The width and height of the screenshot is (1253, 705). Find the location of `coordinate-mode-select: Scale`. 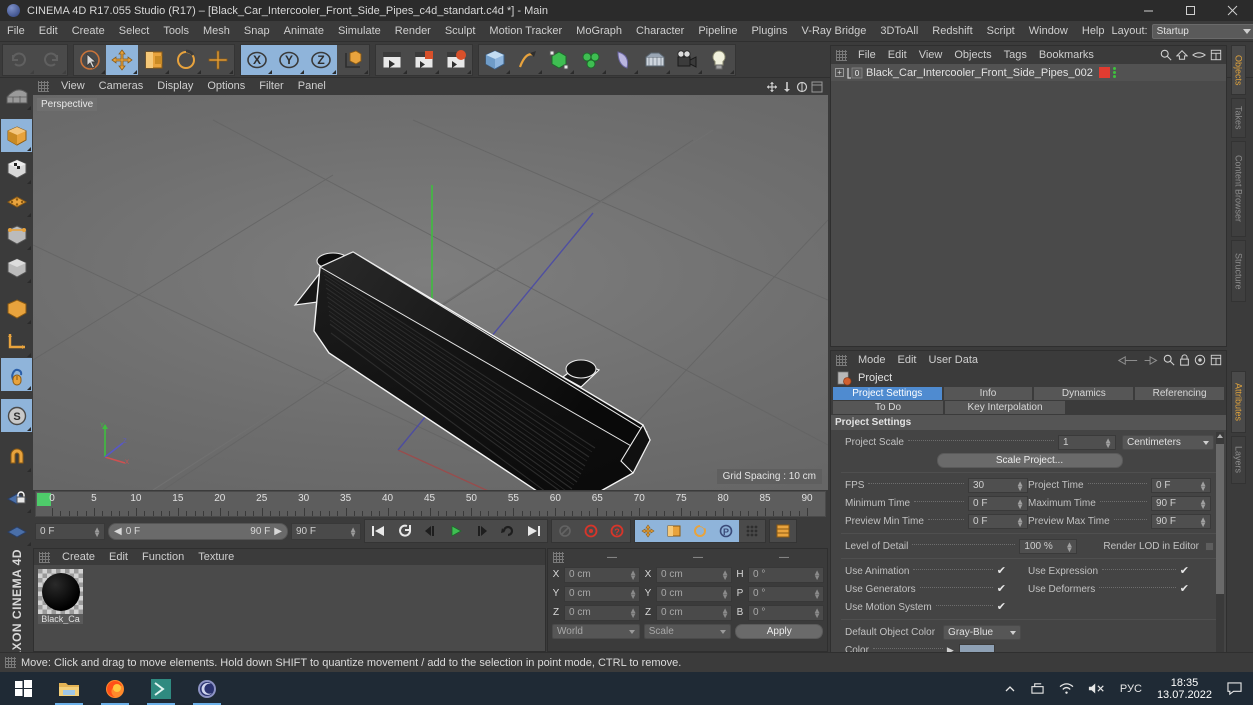

coordinate-mode-select: Scale is located at coordinates (687, 631).